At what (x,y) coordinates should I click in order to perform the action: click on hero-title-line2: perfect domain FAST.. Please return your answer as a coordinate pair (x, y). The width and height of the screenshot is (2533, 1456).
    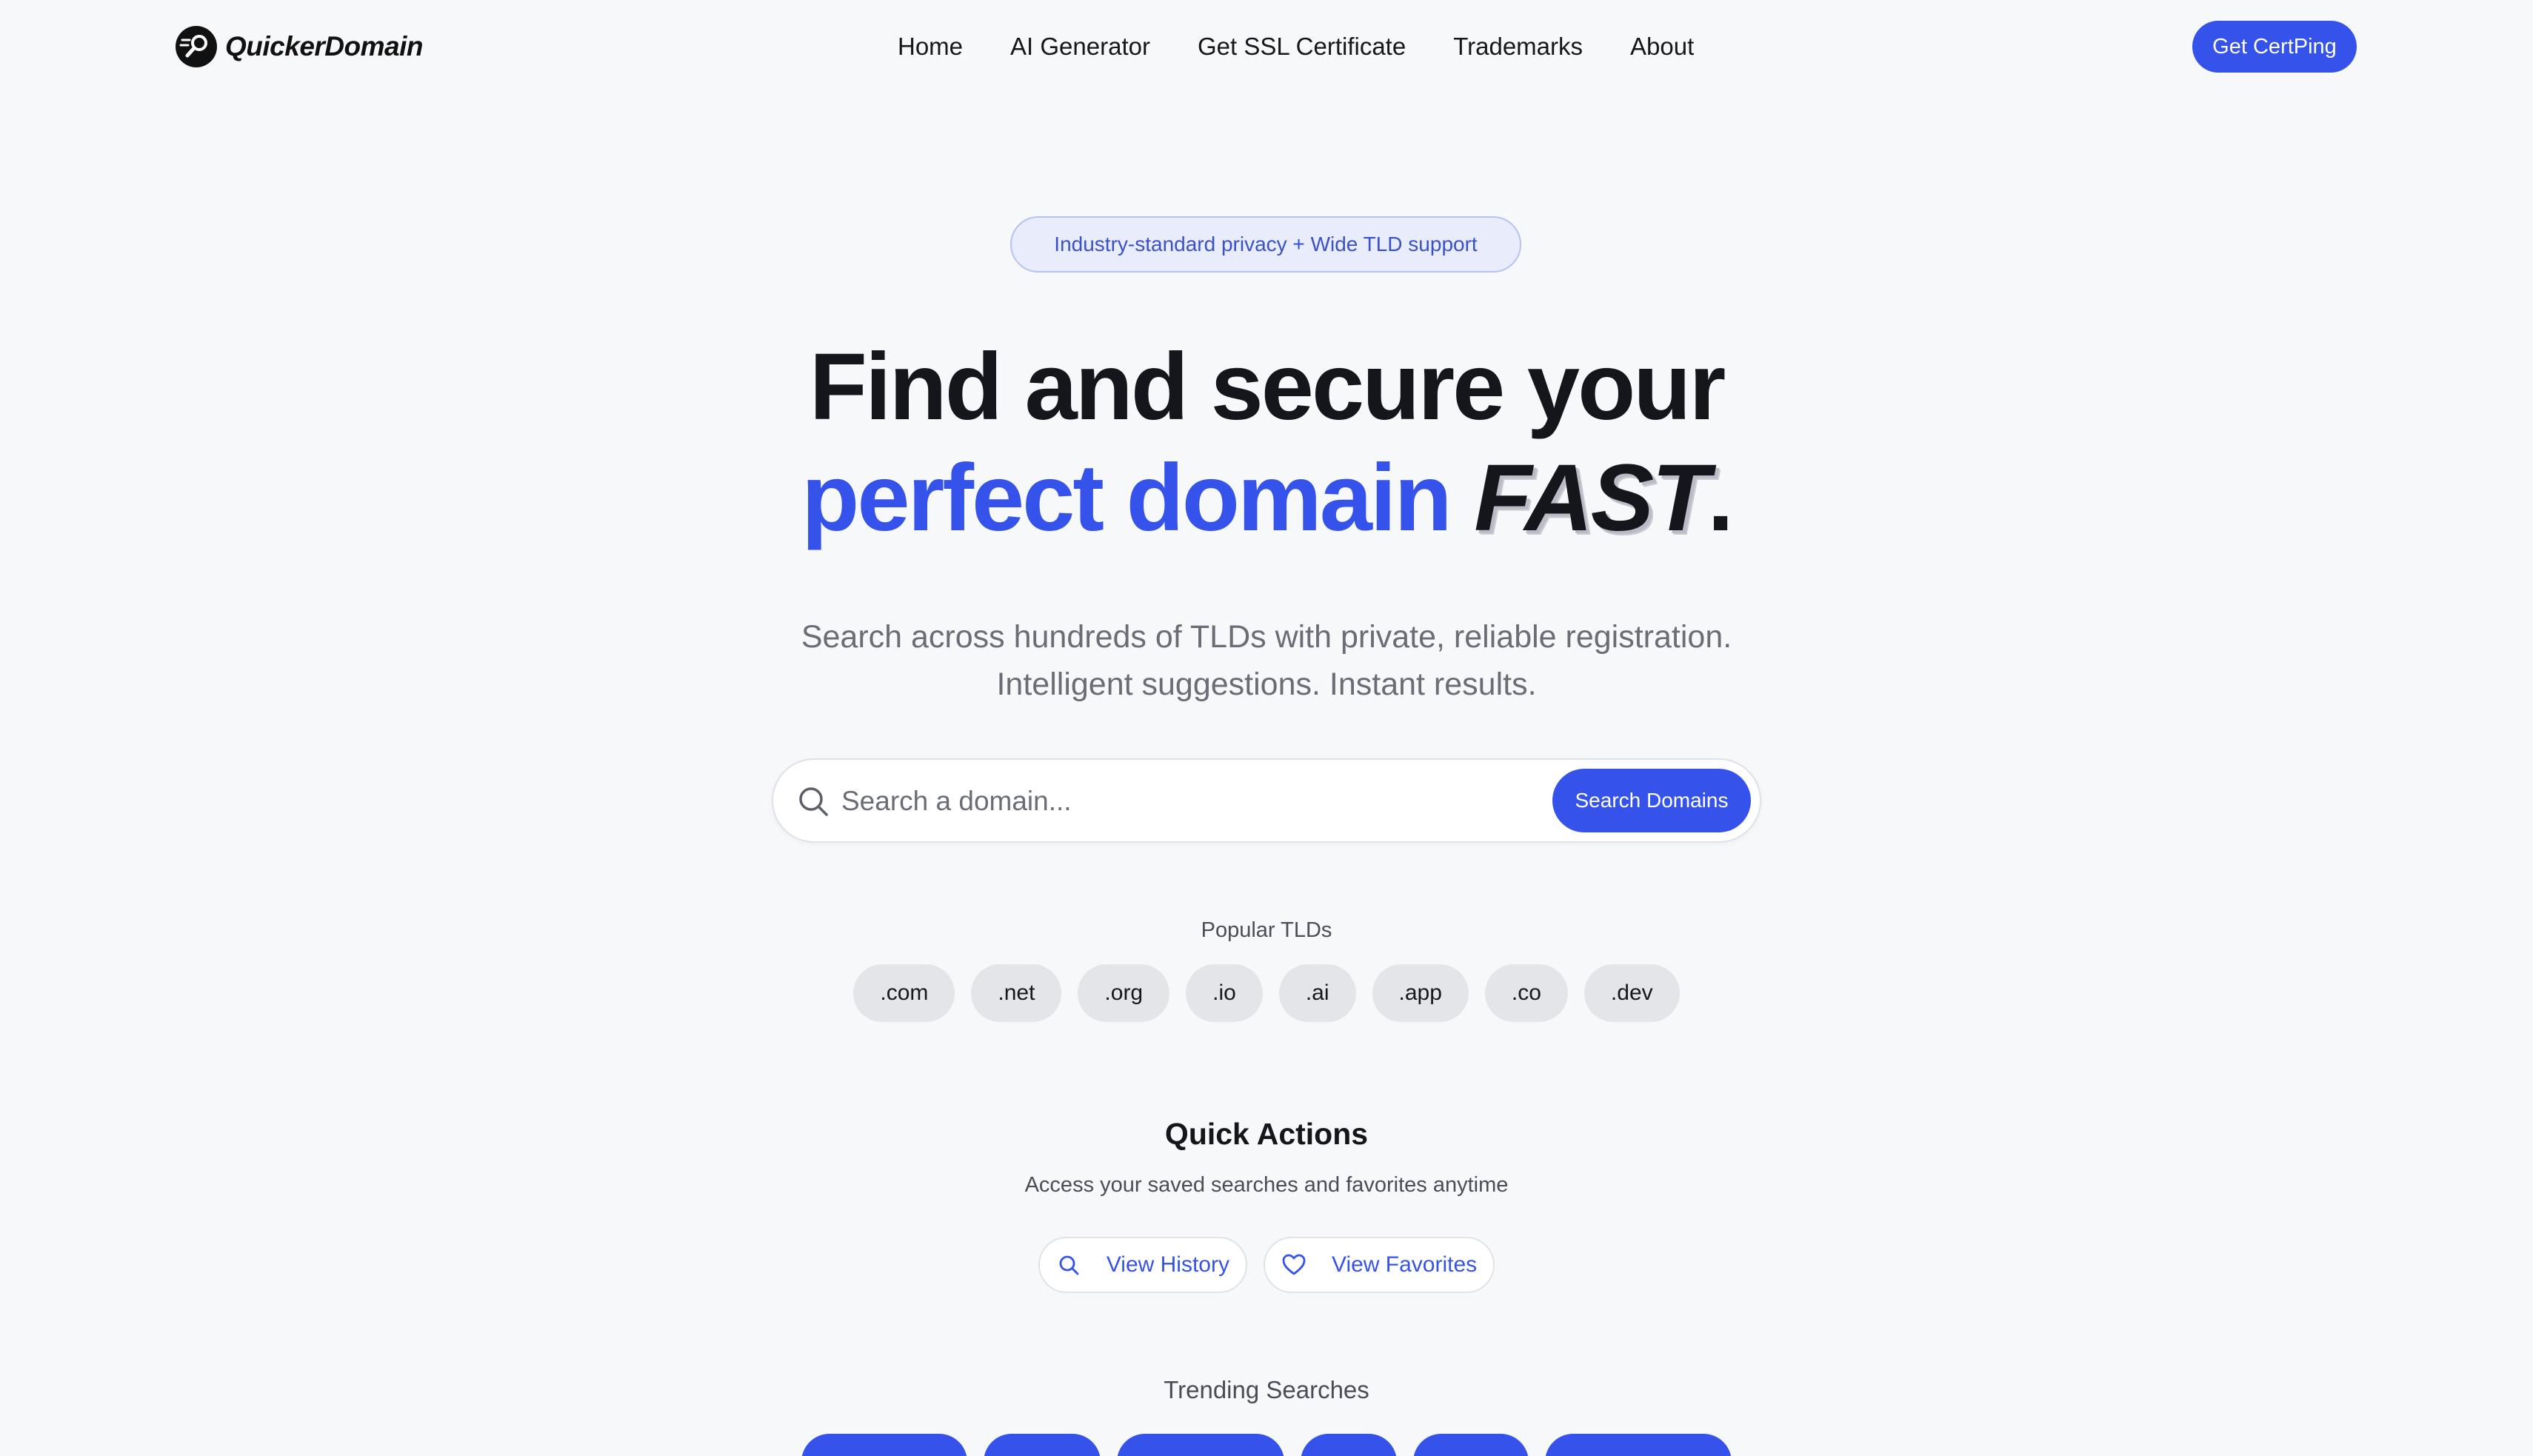
    Looking at the image, I should click on (1266, 498).